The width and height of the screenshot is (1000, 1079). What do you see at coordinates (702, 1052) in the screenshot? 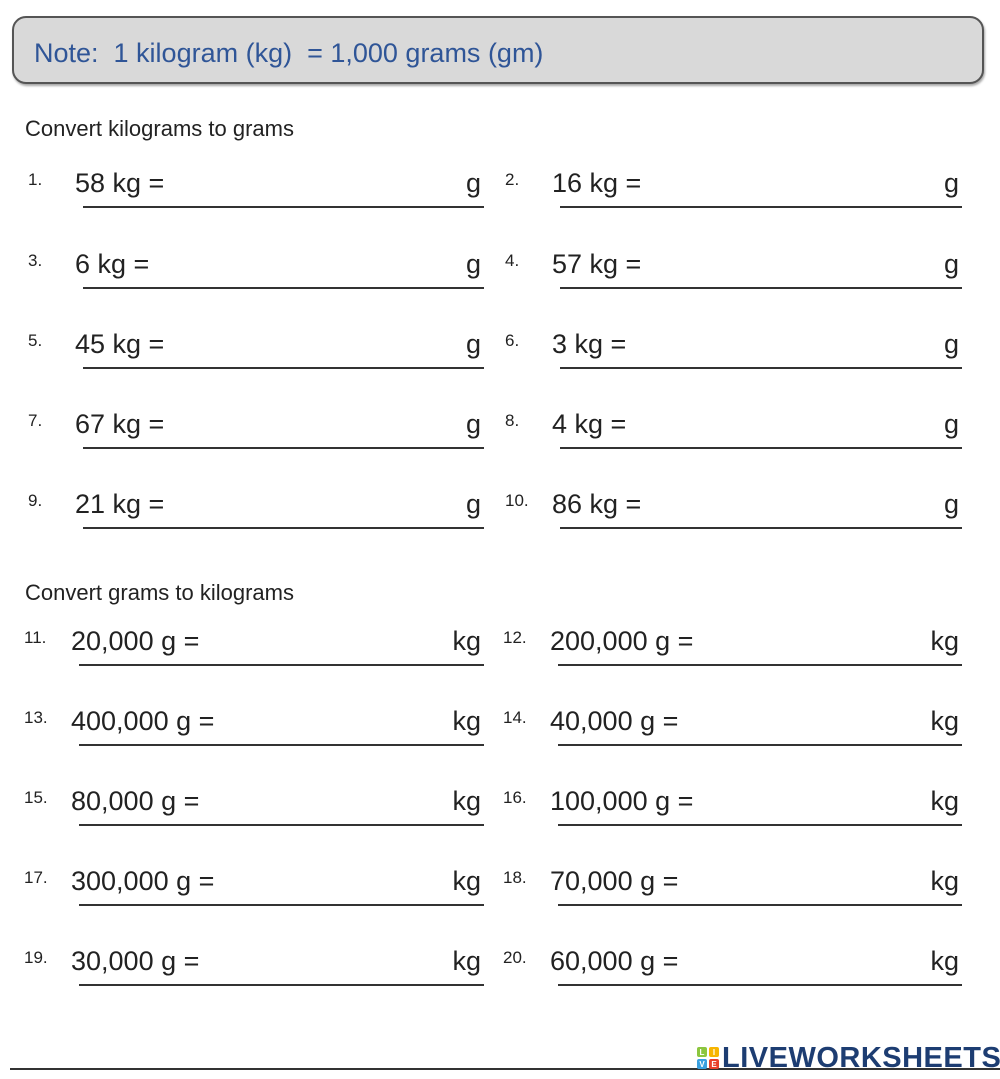
I see `logo-letter: L` at bounding box center [702, 1052].